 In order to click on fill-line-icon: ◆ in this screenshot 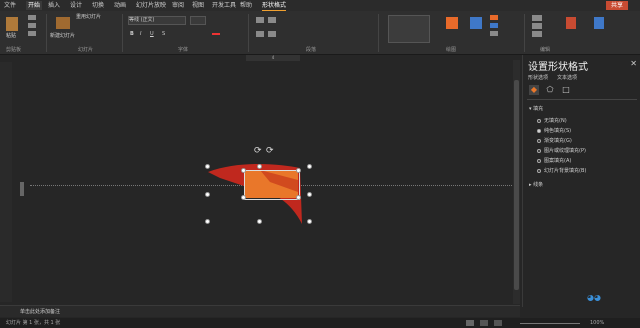, I will do `click(534, 90)`.